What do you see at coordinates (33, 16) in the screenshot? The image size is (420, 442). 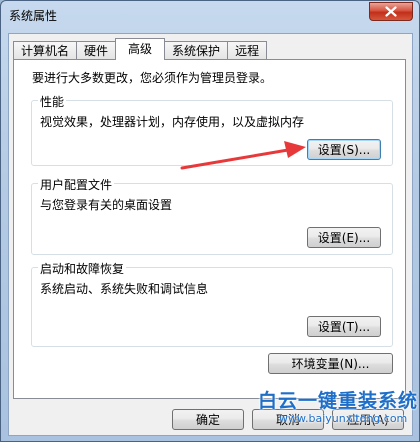 I see `window-title: 系统属性` at bounding box center [33, 16].